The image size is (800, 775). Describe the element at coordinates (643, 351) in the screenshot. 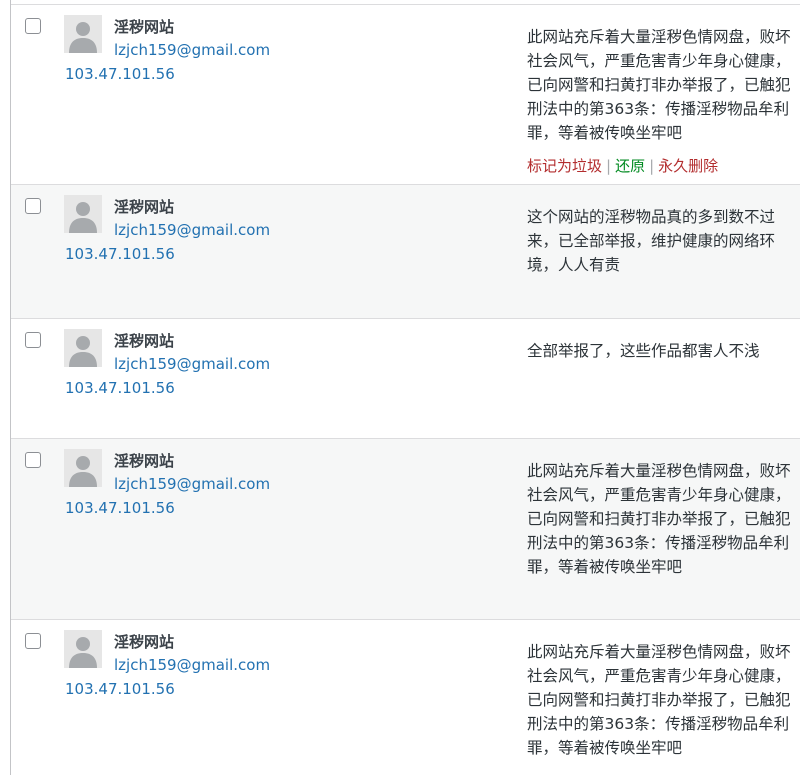

I see `comment-text: 全部举报了，这些作品都害人不浅` at that location.